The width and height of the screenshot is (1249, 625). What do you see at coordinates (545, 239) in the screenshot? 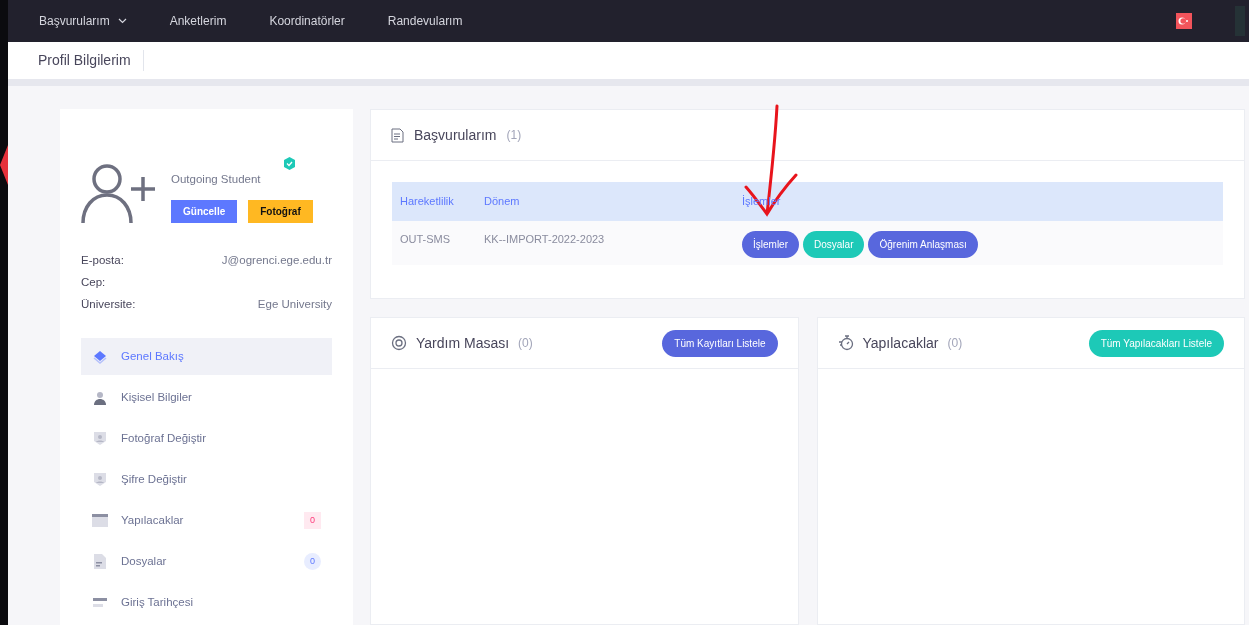
I see `table-cell-text: KK--IMPORT-2022-2023` at bounding box center [545, 239].